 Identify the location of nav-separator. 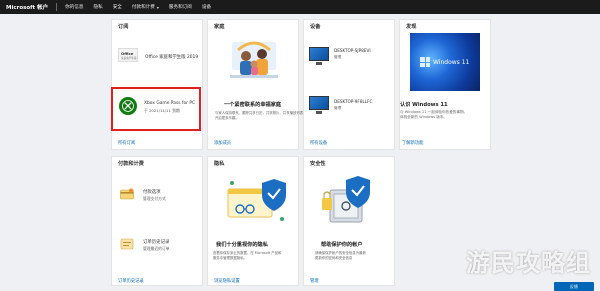
(57, 7).